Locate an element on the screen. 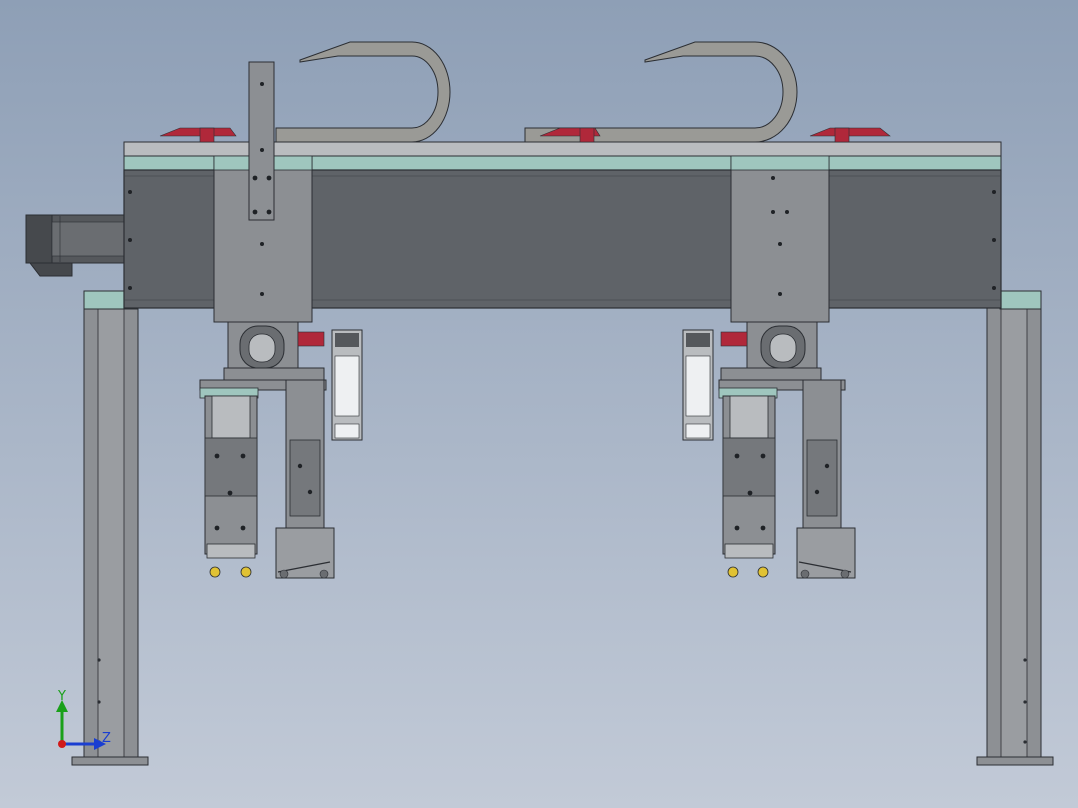 The width and height of the screenshot is (1078, 808). cable-chain-right is located at coordinates (661, 92).